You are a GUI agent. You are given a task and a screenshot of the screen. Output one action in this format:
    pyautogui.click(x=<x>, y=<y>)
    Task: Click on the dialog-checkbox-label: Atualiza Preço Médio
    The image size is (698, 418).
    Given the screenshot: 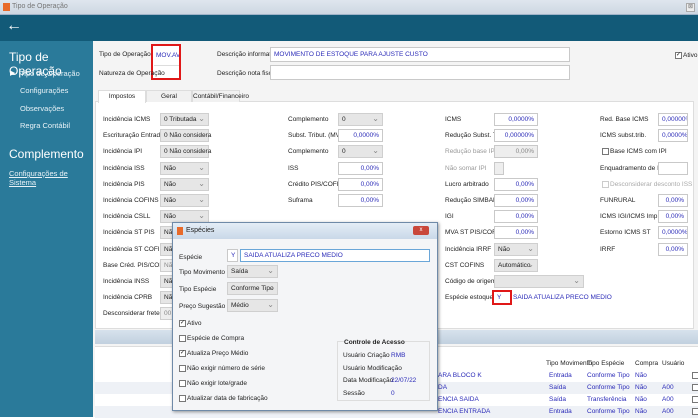 What is the action you would take?
    pyautogui.click(x=218, y=353)
    